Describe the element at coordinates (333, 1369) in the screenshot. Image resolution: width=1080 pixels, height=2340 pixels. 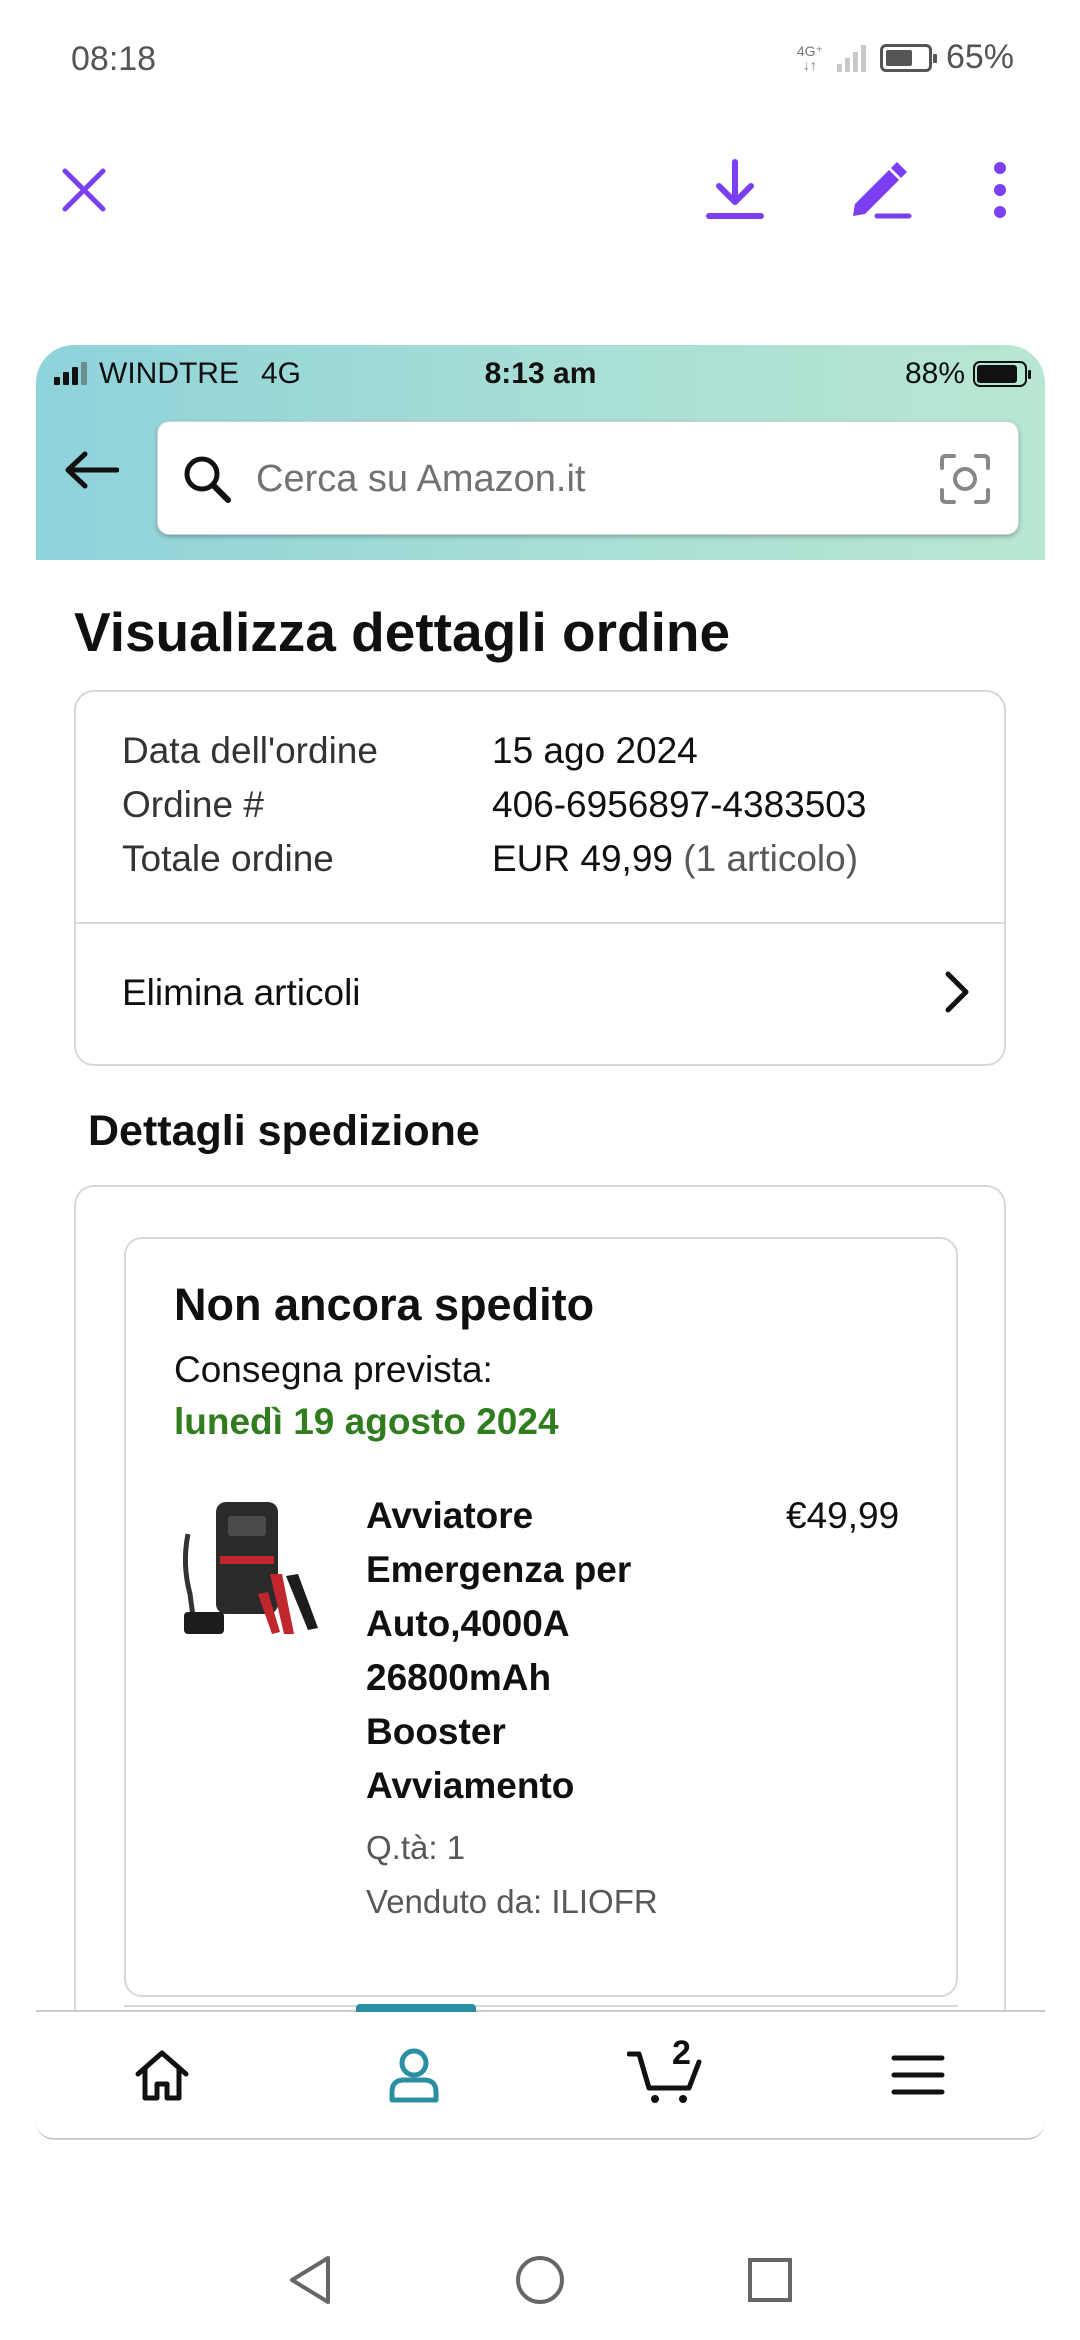
I see `delivery-label: Consegna prevista:` at that location.